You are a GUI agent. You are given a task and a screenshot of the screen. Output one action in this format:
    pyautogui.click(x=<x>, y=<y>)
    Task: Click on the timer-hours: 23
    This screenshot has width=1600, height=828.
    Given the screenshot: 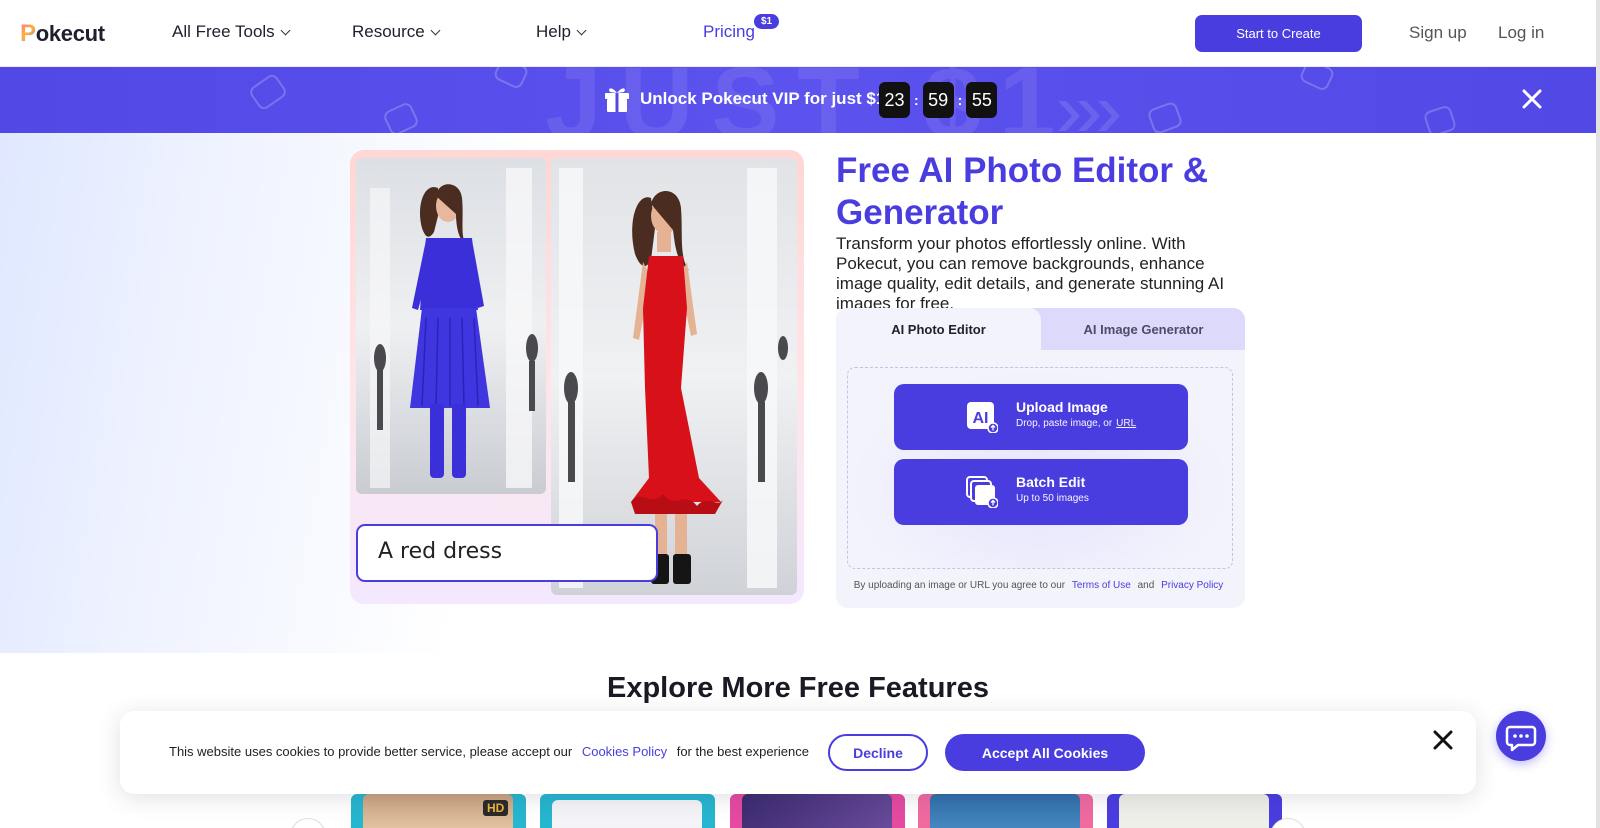 What is the action you would take?
    pyautogui.click(x=894, y=100)
    